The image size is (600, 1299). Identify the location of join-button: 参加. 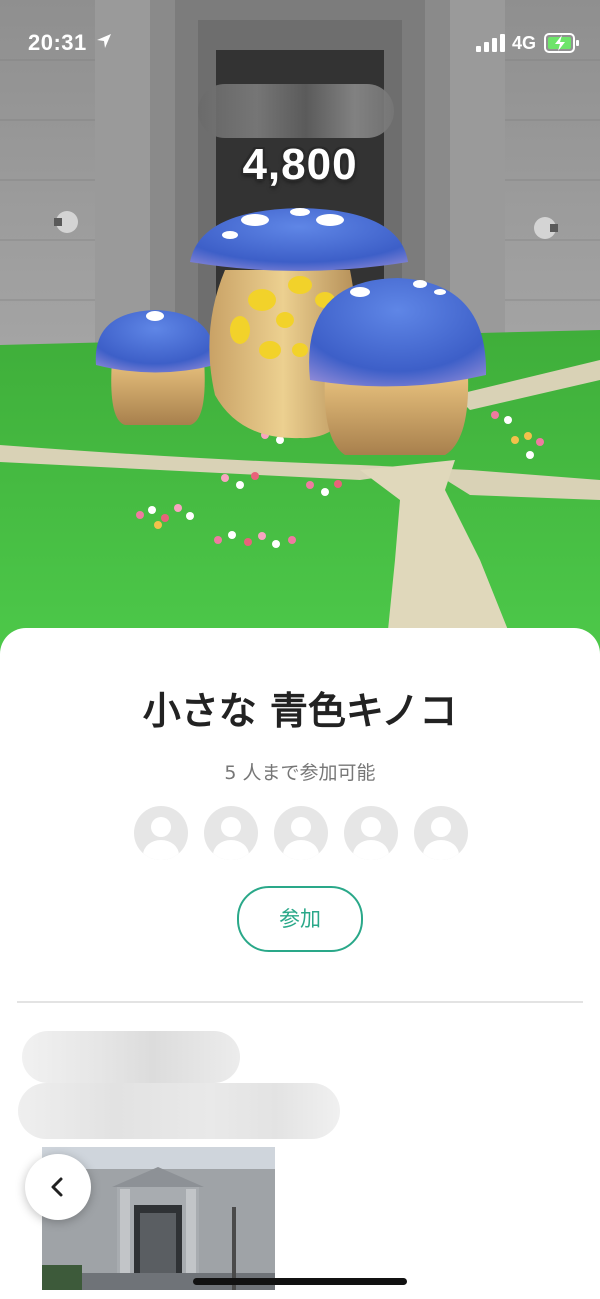
(300, 919).